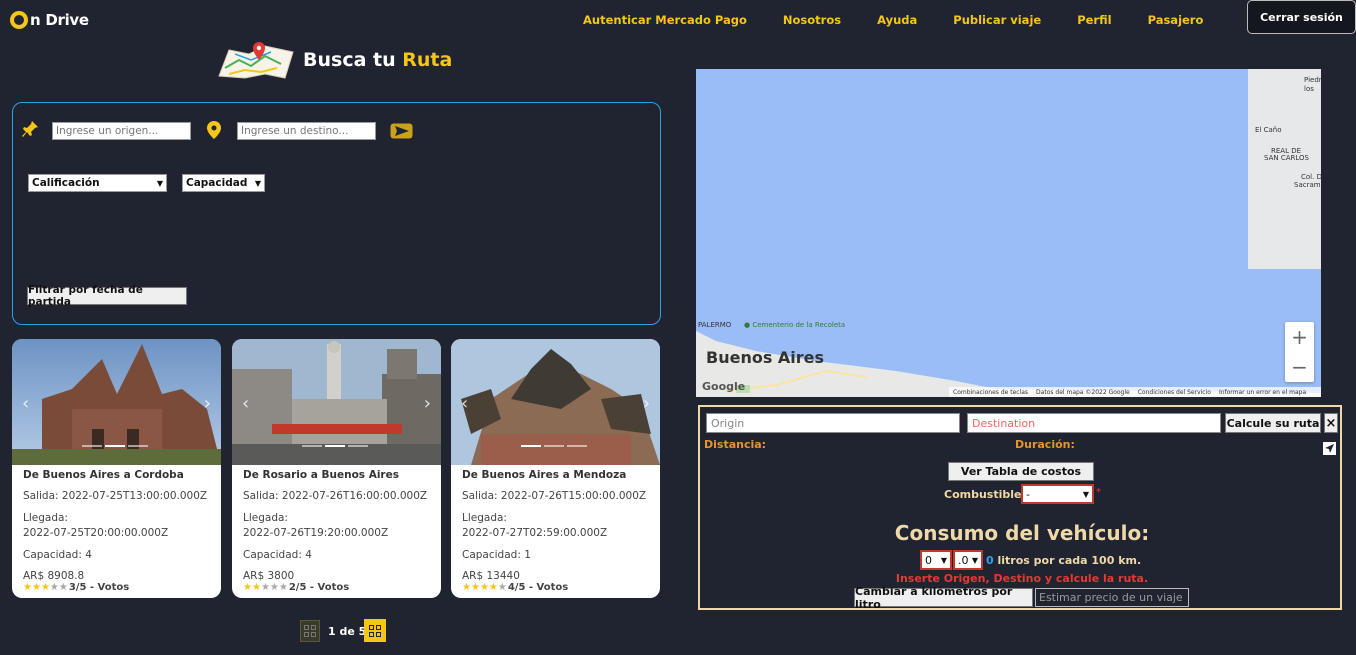 Image resolution: width=1356 pixels, height=655 pixels. What do you see at coordinates (1299, 367) in the screenshot?
I see `zoom-out-button: −` at bounding box center [1299, 367].